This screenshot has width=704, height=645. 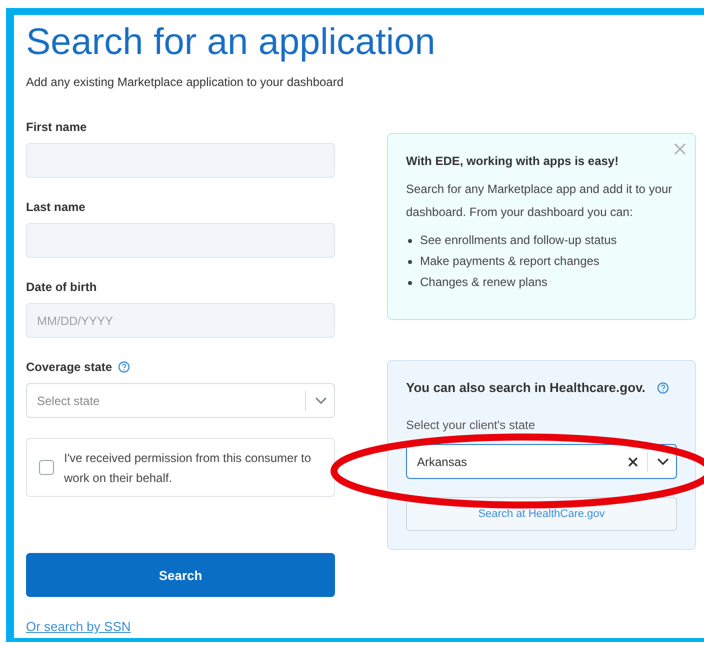 I want to click on clear-icon, so click(x=633, y=462).